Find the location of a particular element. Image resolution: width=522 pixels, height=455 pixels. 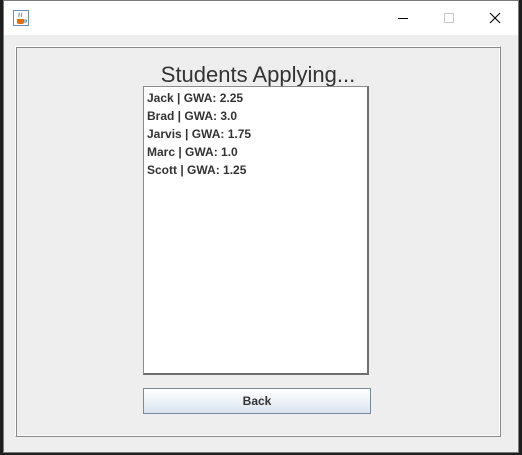

close-button is located at coordinates (495, 18).